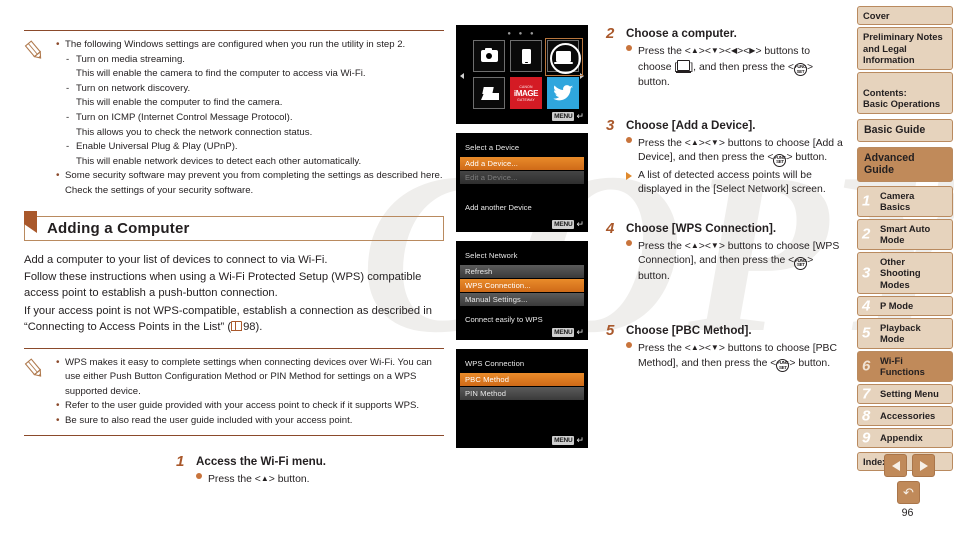  What do you see at coordinates (568, 116) in the screenshot?
I see `menu-return-hint: MENU ↵` at bounding box center [568, 116].